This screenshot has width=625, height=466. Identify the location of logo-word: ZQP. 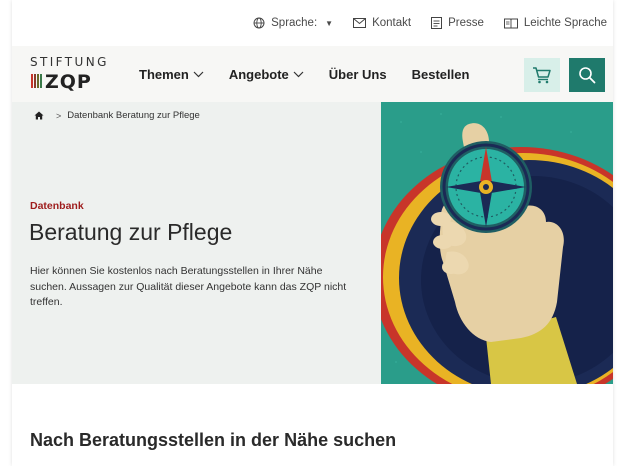
(68, 82).